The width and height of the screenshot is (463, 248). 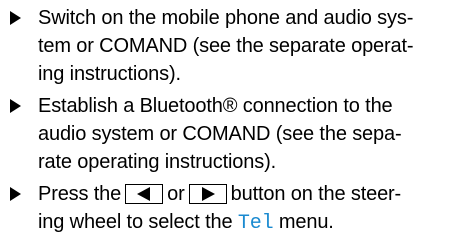 What do you see at coordinates (316, 194) in the screenshot?
I see `button-on-steering-text: button on the steer-` at bounding box center [316, 194].